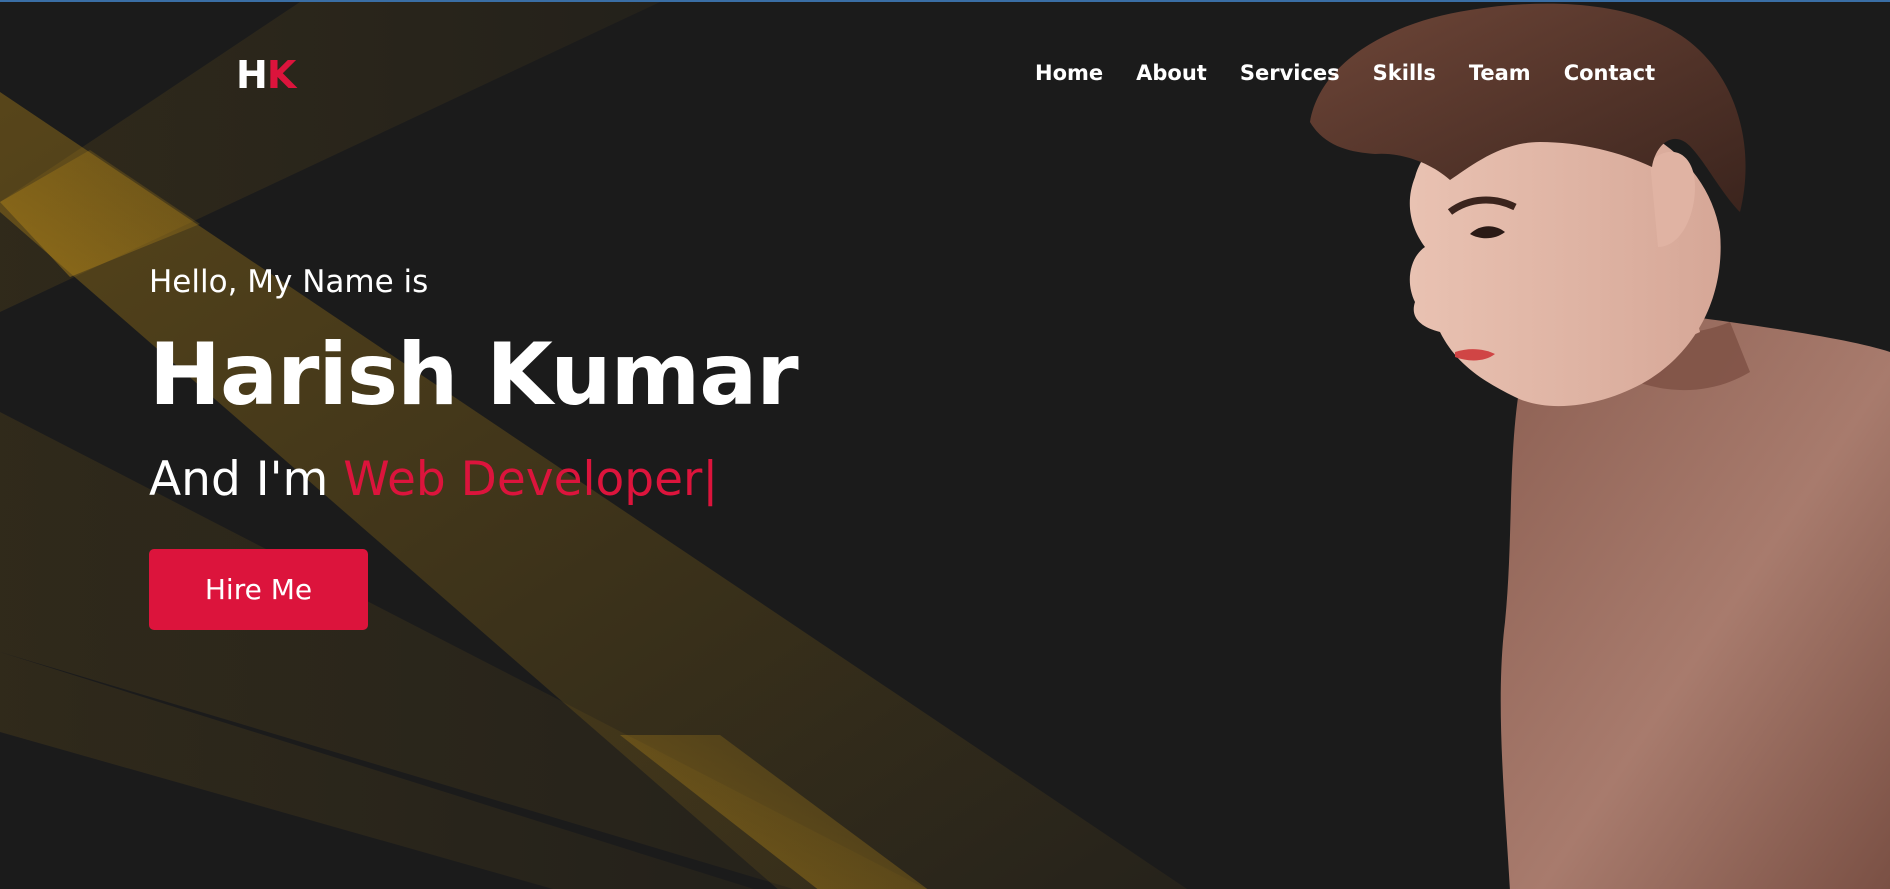 The width and height of the screenshot is (1890, 889). What do you see at coordinates (1069, 73) in the screenshot?
I see `nav-home: Home` at bounding box center [1069, 73].